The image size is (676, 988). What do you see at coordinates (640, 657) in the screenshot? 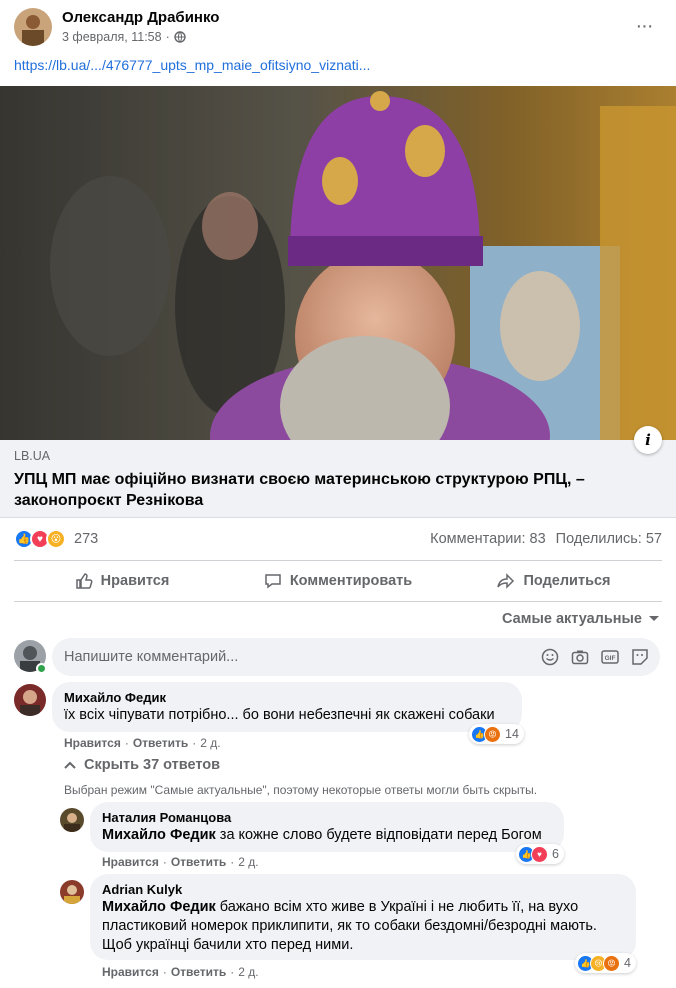
I see `sticker-icon` at bounding box center [640, 657].